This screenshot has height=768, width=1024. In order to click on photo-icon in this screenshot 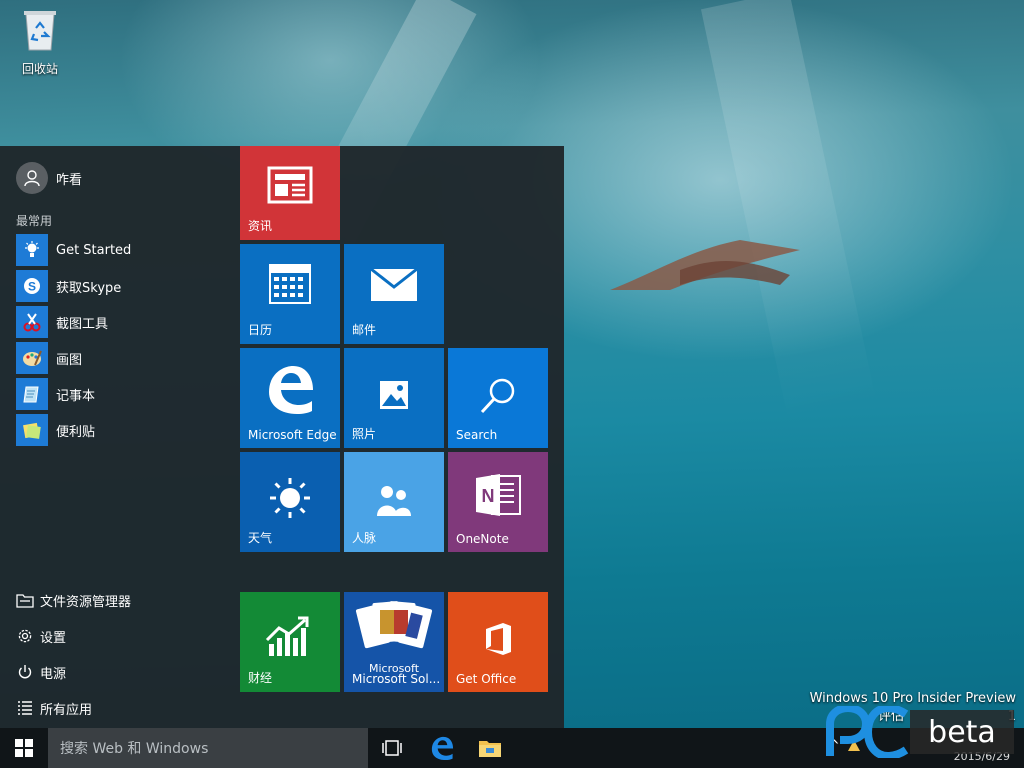, I will do `click(394, 395)`.